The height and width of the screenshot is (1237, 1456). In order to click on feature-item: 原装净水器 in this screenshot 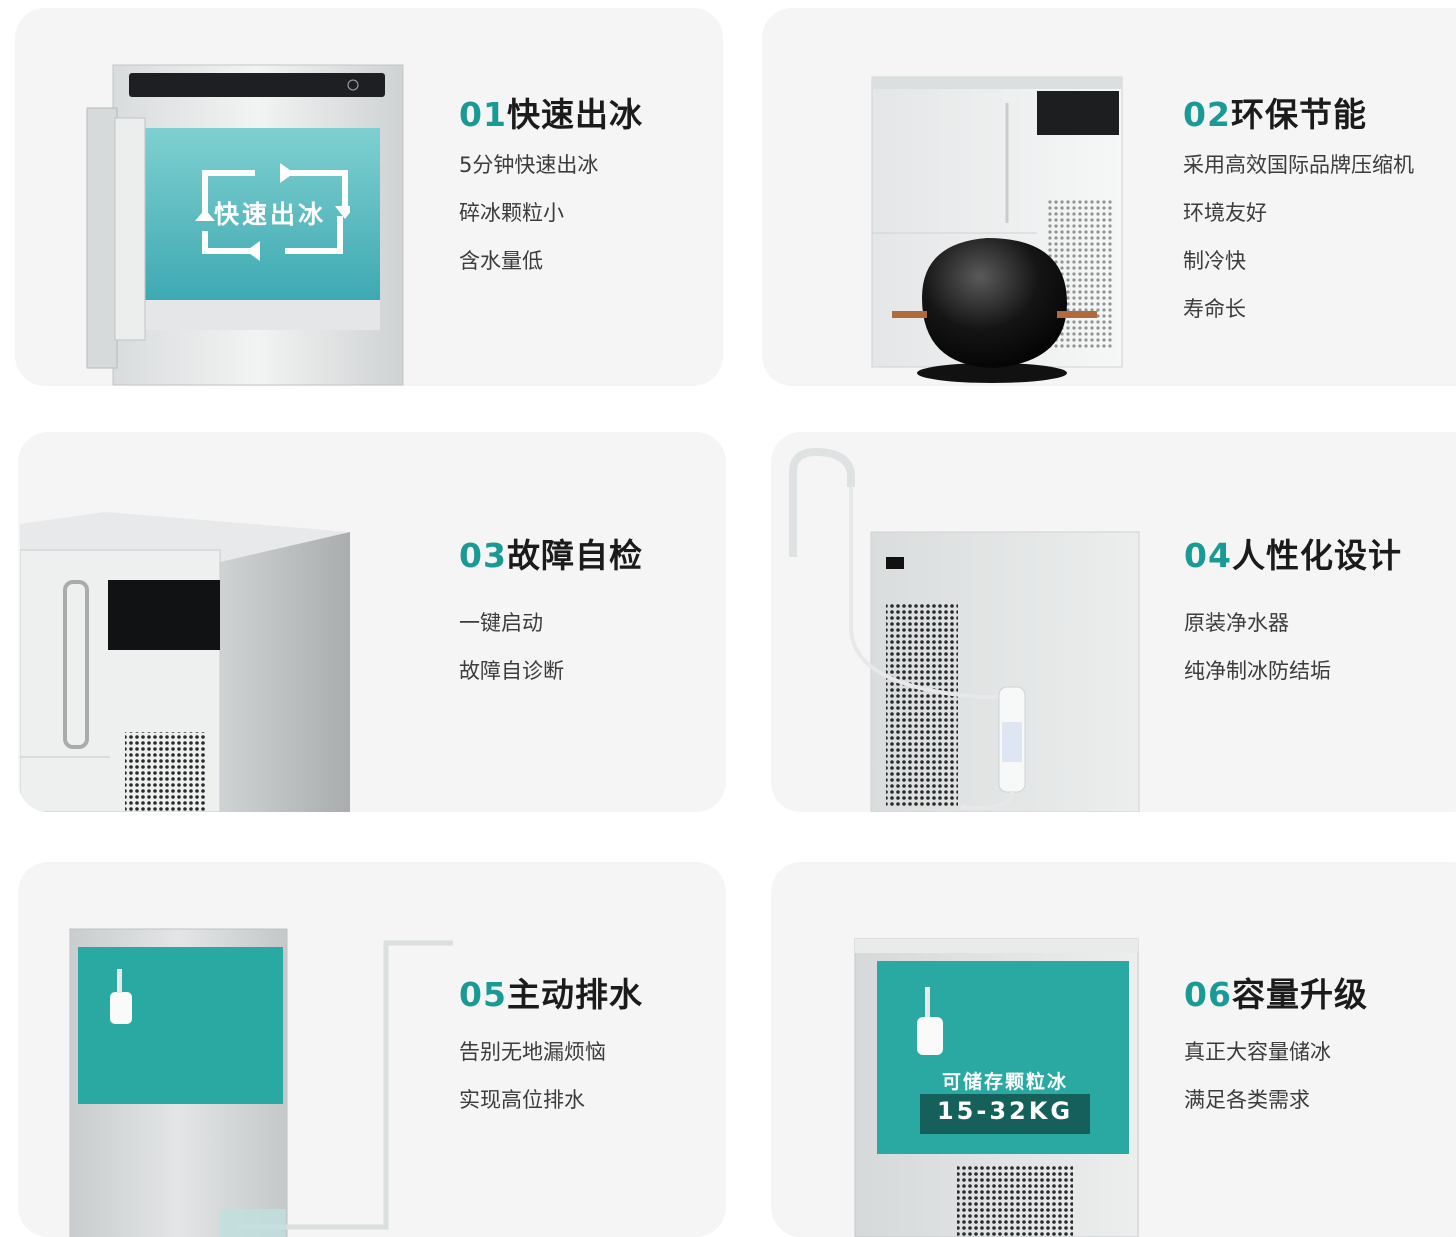, I will do `click(1236, 623)`.